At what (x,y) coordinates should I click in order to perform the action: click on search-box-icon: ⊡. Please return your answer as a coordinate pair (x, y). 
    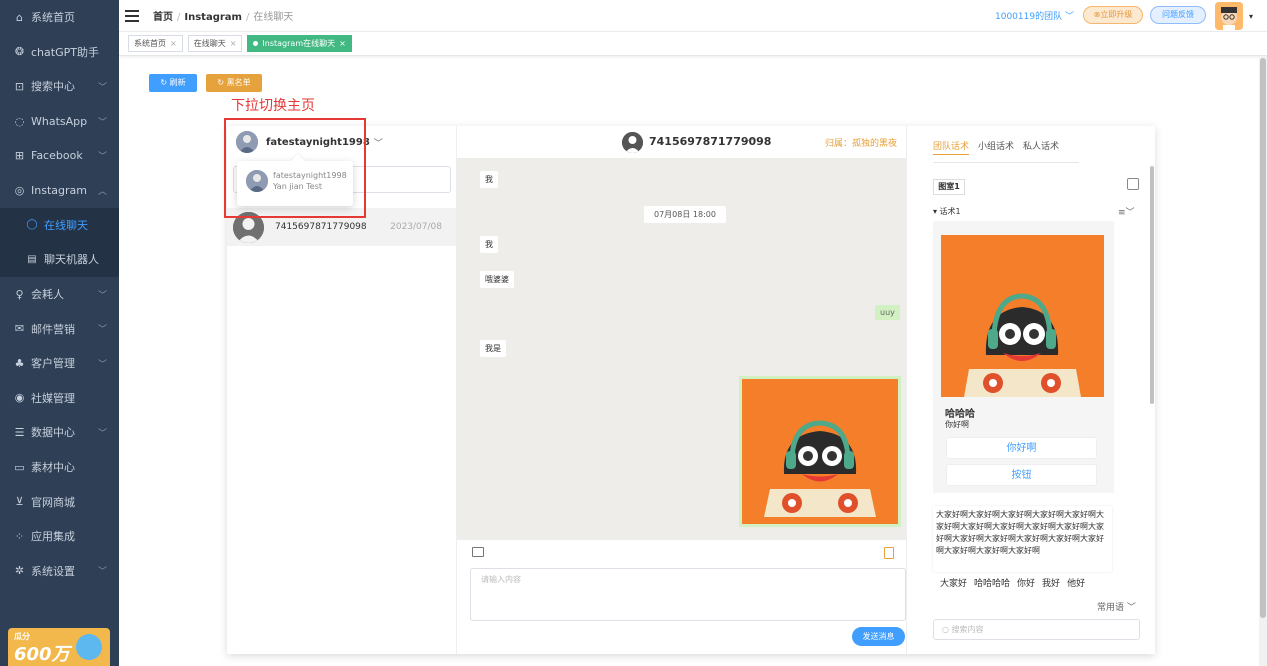
    Looking at the image, I should click on (19, 86).